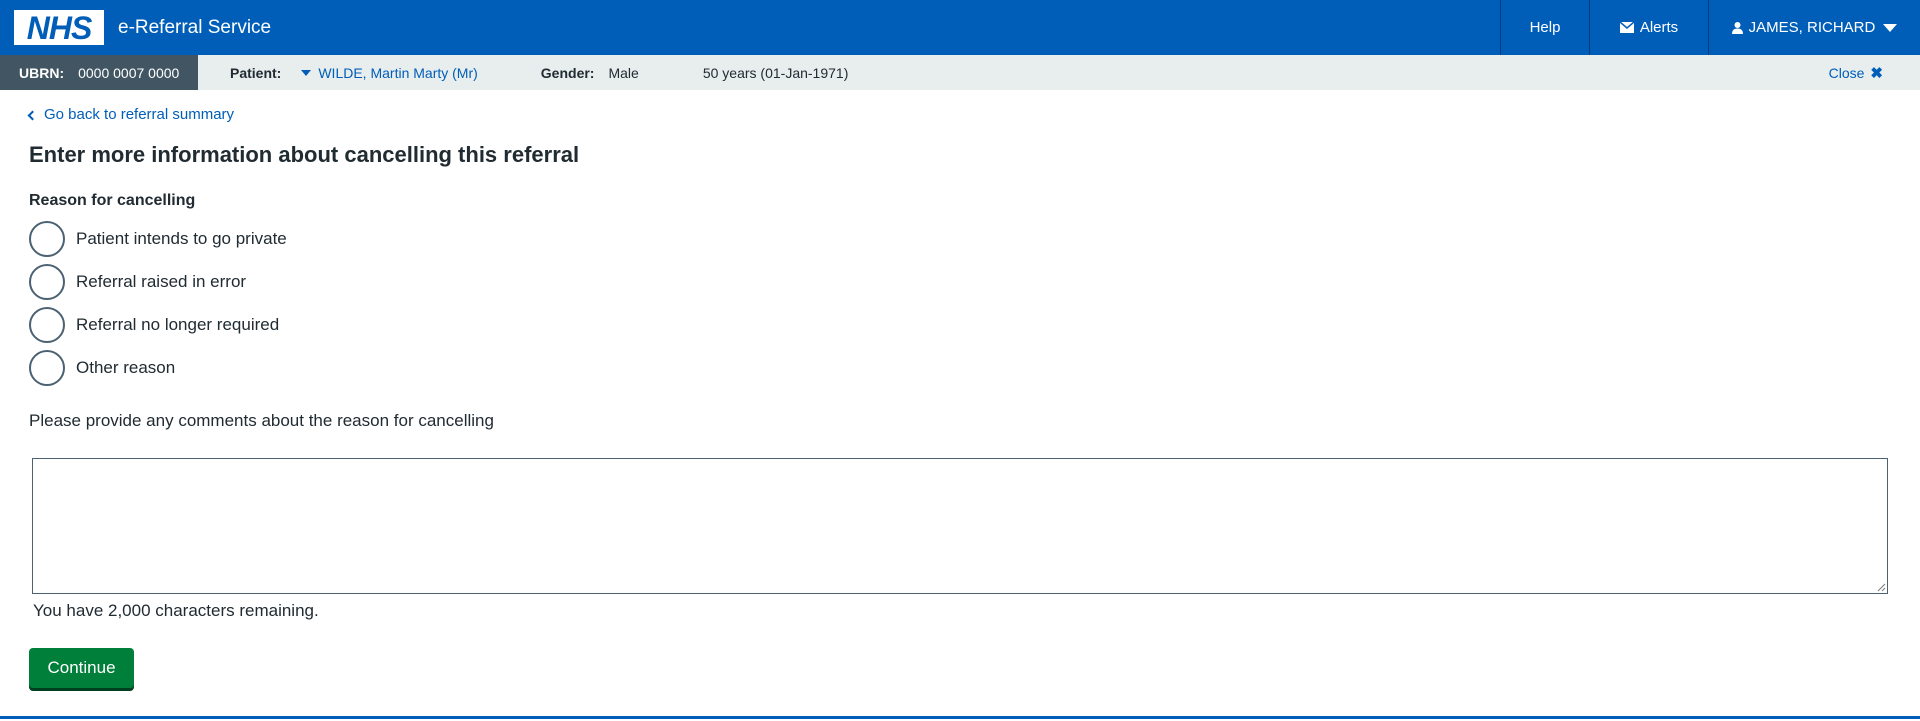 This screenshot has height=721, width=1920. Describe the element at coordinates (256, 72) in the screenshot. I see `patient-label: Patient:` at that location.